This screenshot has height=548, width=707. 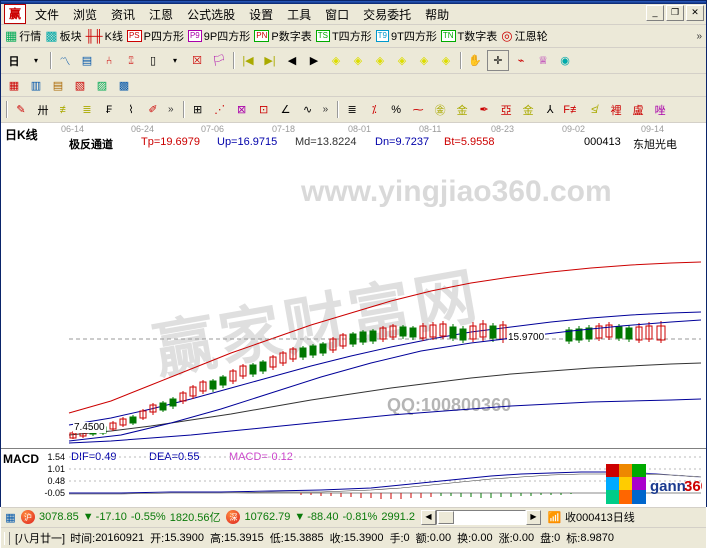 What do you see at coordinates (87, 60) in the screenshot?
I see `report-icon: ▤` at bounding box center [87, 60].